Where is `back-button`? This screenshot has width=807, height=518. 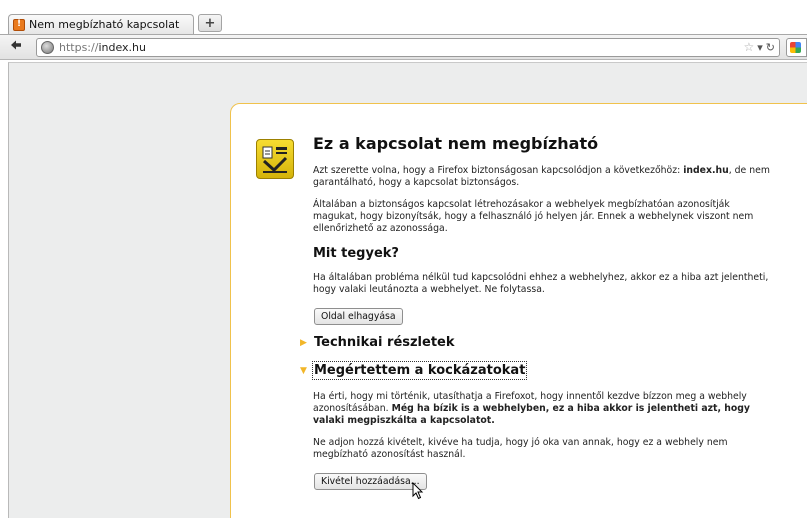
back-button is located at coordinates (16, 46).